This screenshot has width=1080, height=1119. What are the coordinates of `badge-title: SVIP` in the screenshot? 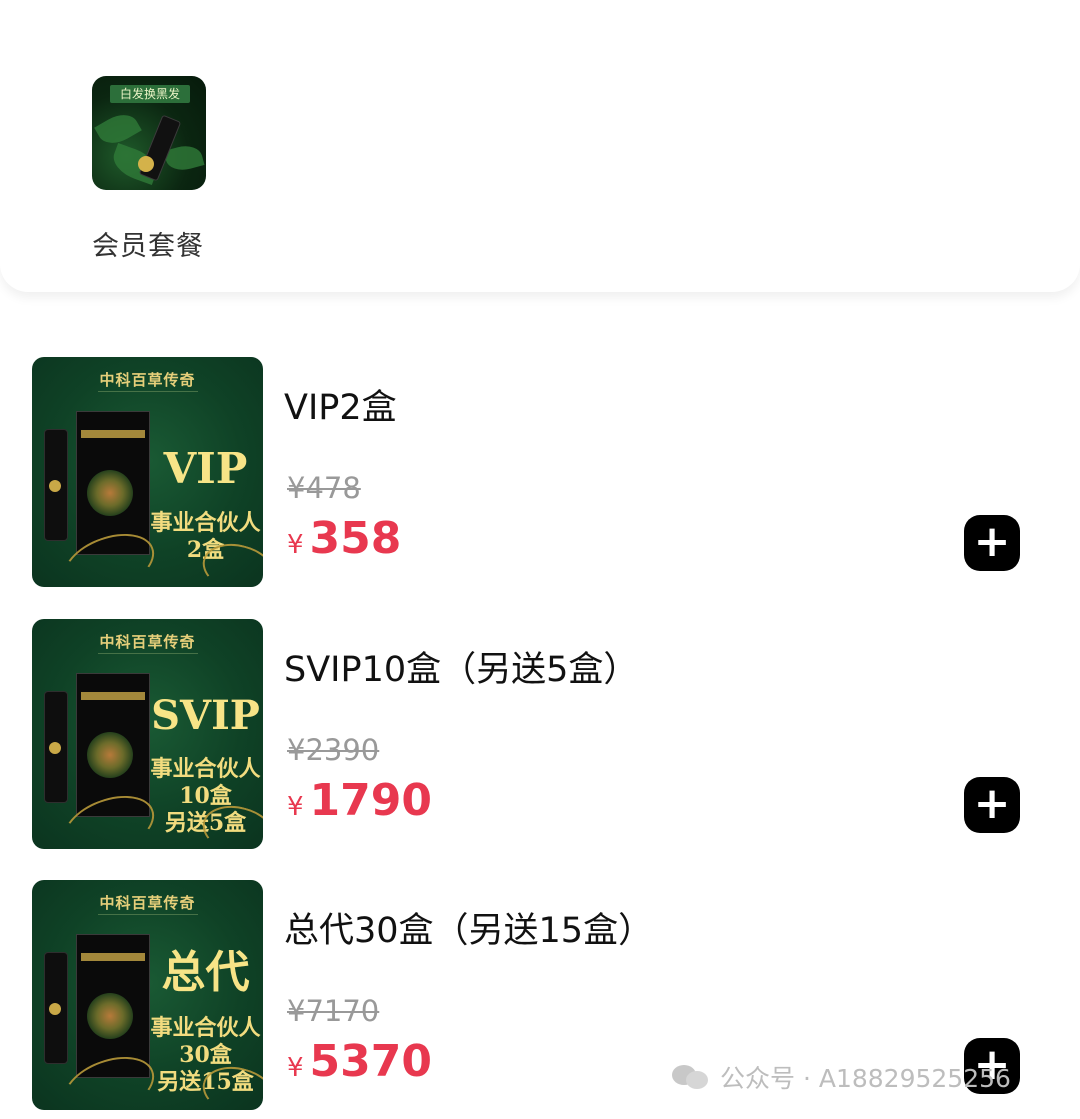 It's located at (205, 715).